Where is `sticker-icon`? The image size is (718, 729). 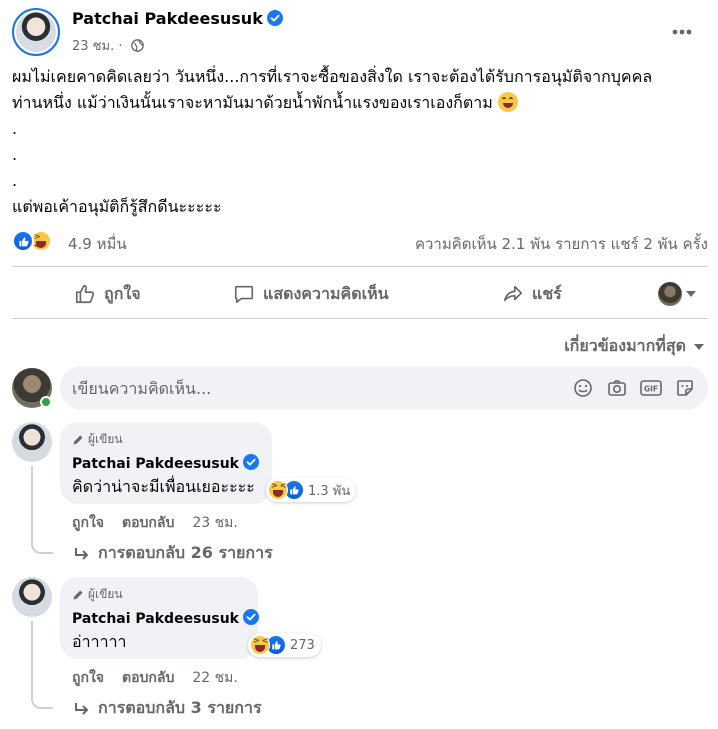 sticker-icon is located at coordinates (685, 388).